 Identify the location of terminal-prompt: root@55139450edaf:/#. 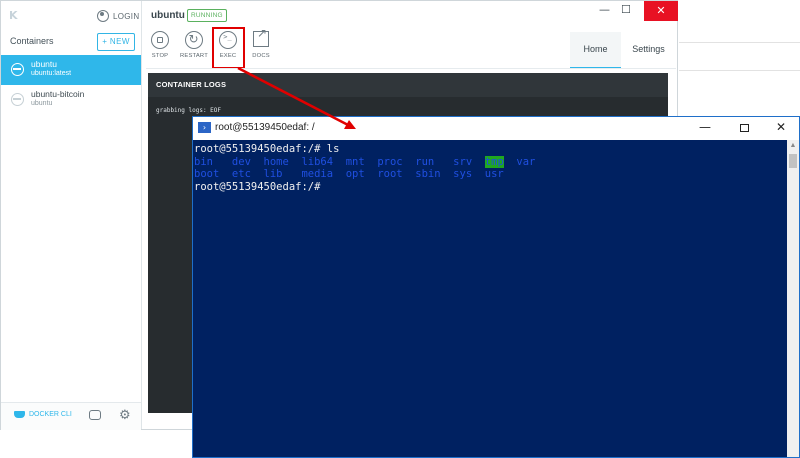
(257, 186).